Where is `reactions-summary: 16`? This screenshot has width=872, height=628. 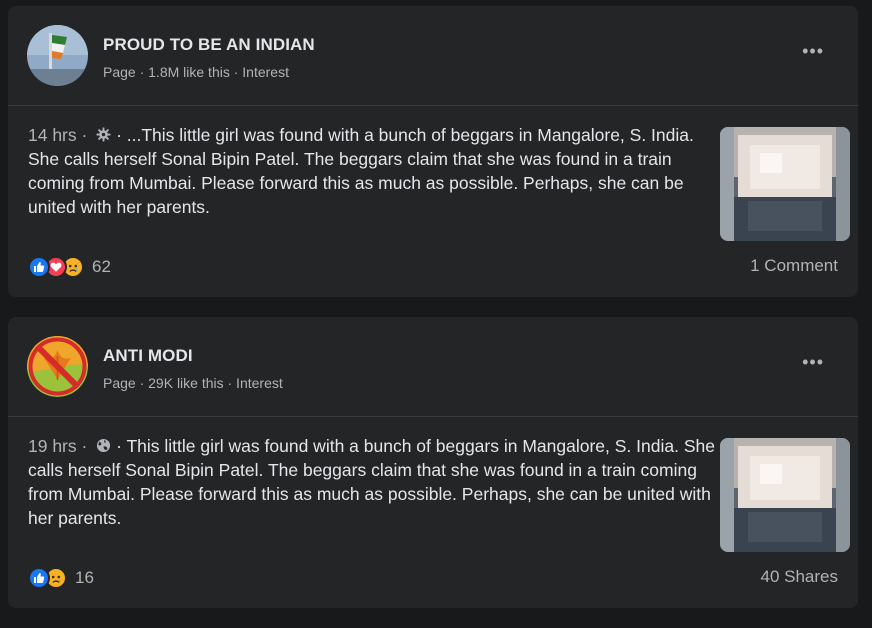 reactions-summary: 16 is located at coordinates (61, 578).